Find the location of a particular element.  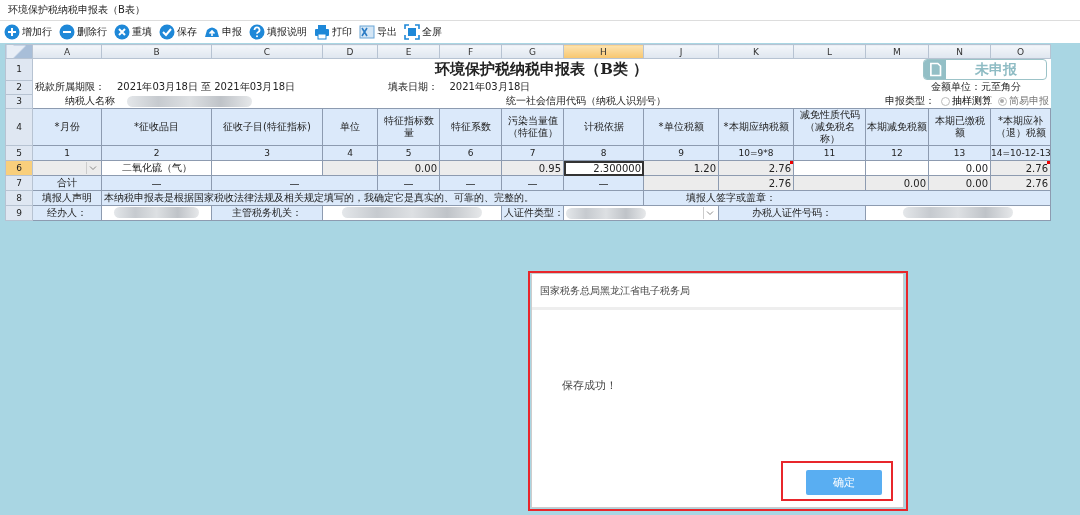

field-label: 纳税人名称 is located at coordinates (90, 101).